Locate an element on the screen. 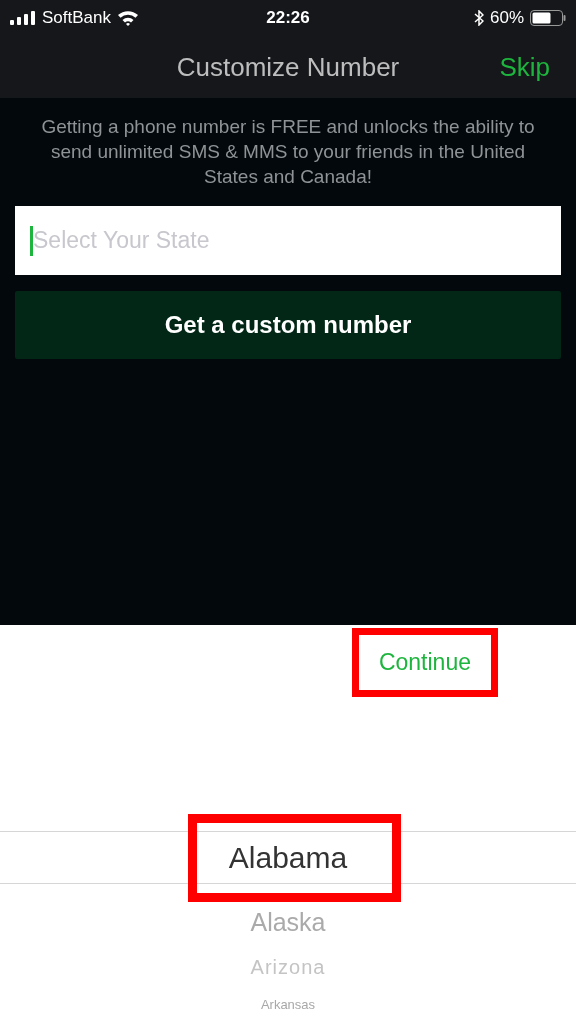  carrier-name: SoftBank is located at coordinates (76, 18).